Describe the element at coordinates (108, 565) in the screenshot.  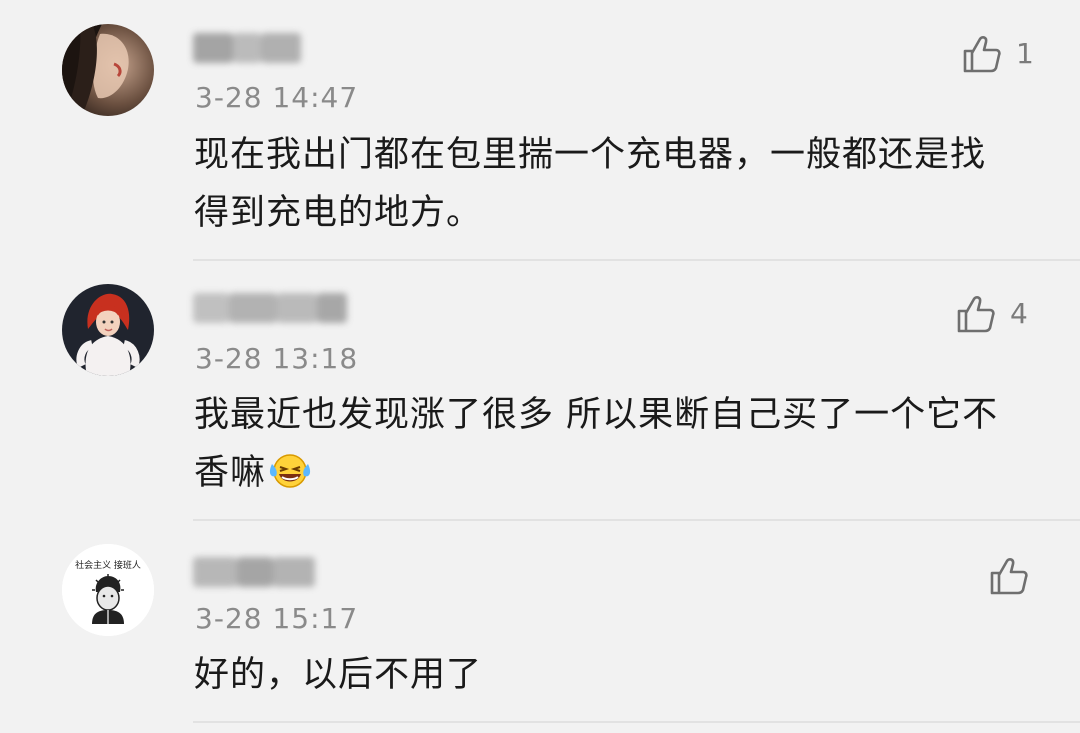
I see `avatar-3-caption: 社会主义 接班人` at that location.